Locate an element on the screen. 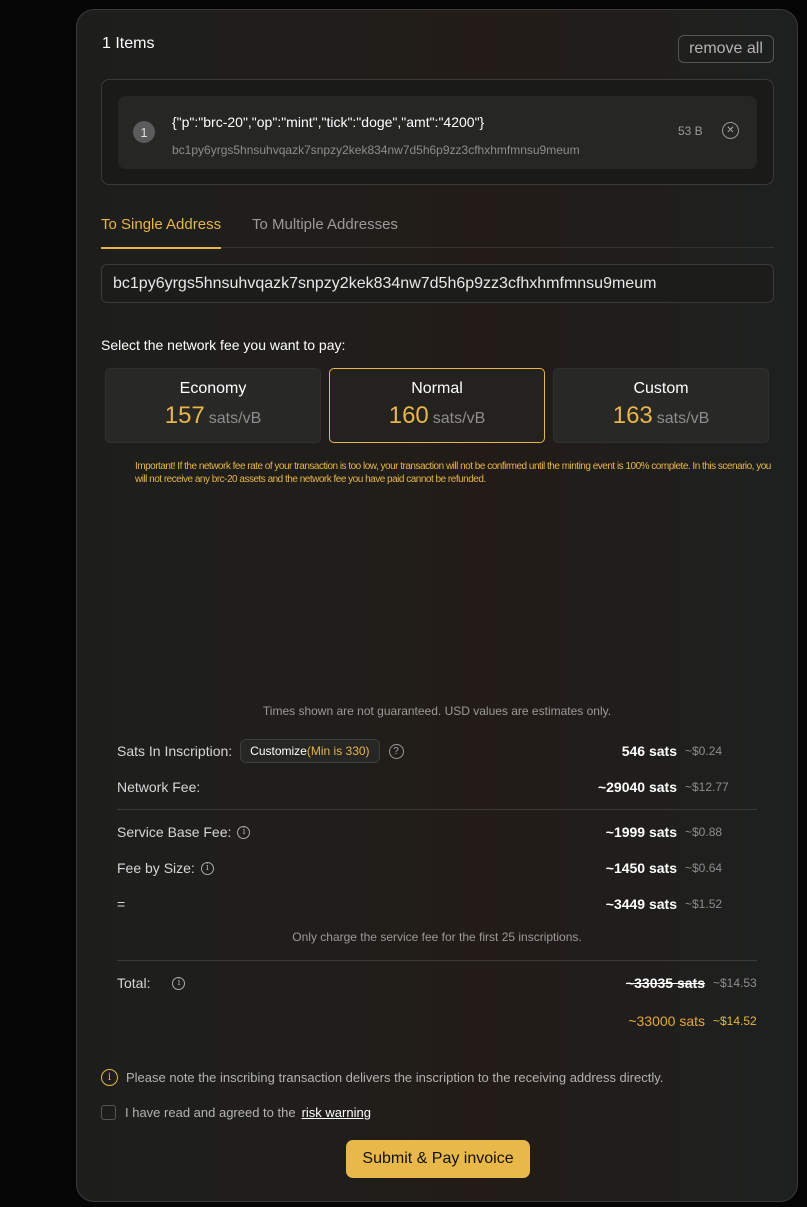 Image resolution: width=807 pixels, height=1207 pixels. fee-option-name: Normal is located at coordinates (437, 388).